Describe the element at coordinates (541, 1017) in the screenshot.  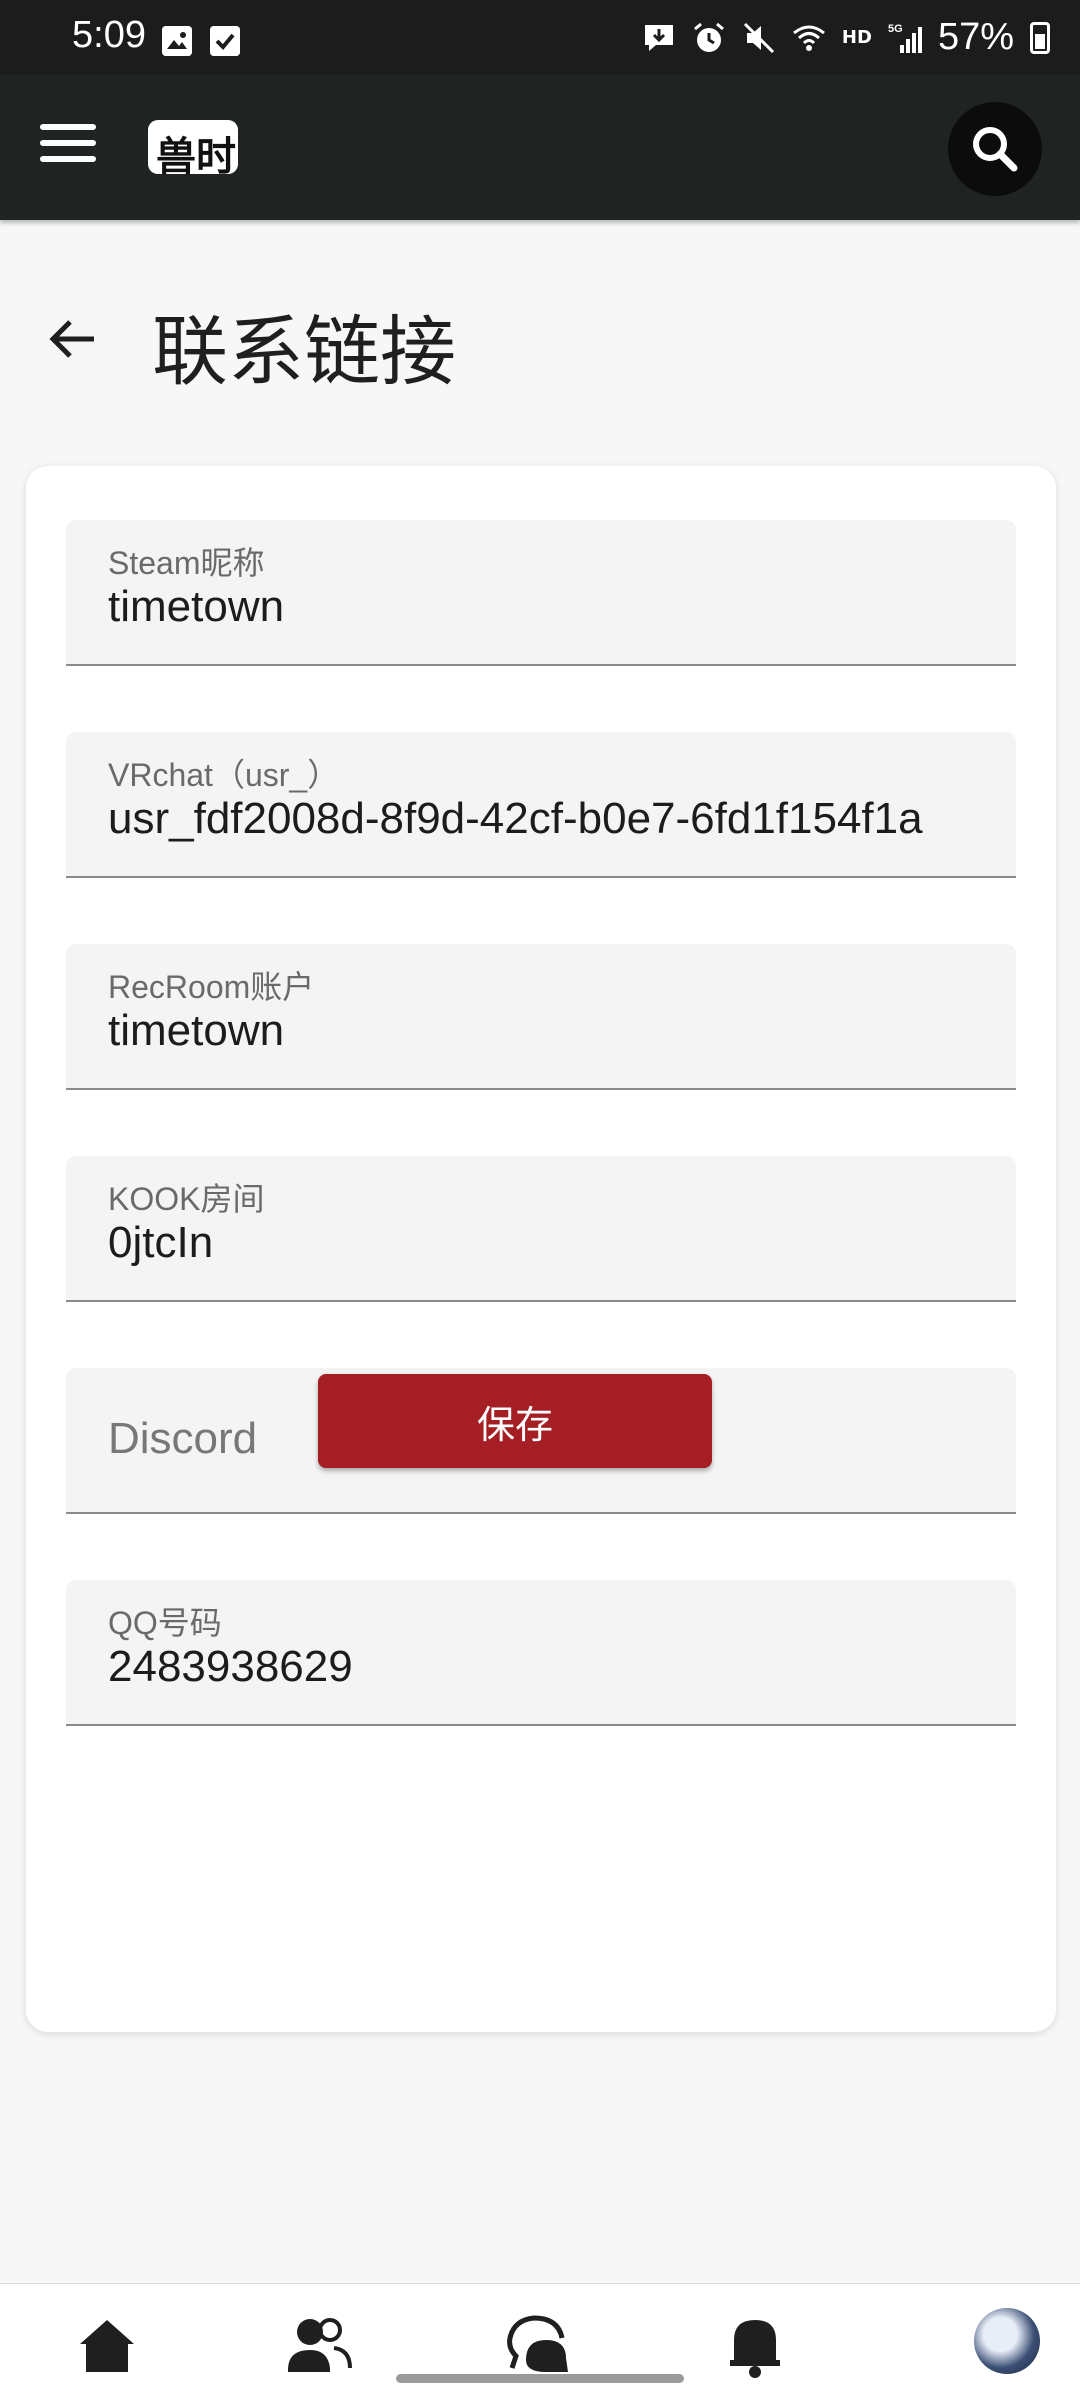
I see `recroom-account-field: RecRoom账户 timetown` at that location.